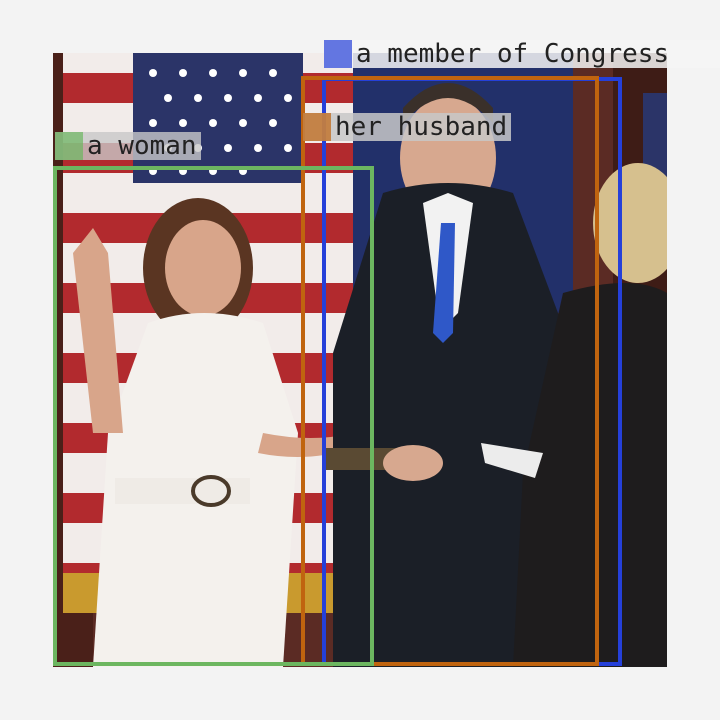  Describe the element at coordinates (421, 127) in the screenshot. I see `label-text: her husband` at that location.